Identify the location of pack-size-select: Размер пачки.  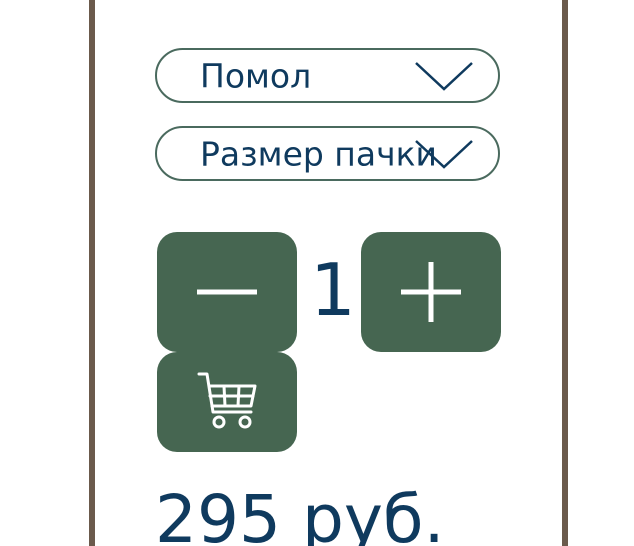
(327, 153).